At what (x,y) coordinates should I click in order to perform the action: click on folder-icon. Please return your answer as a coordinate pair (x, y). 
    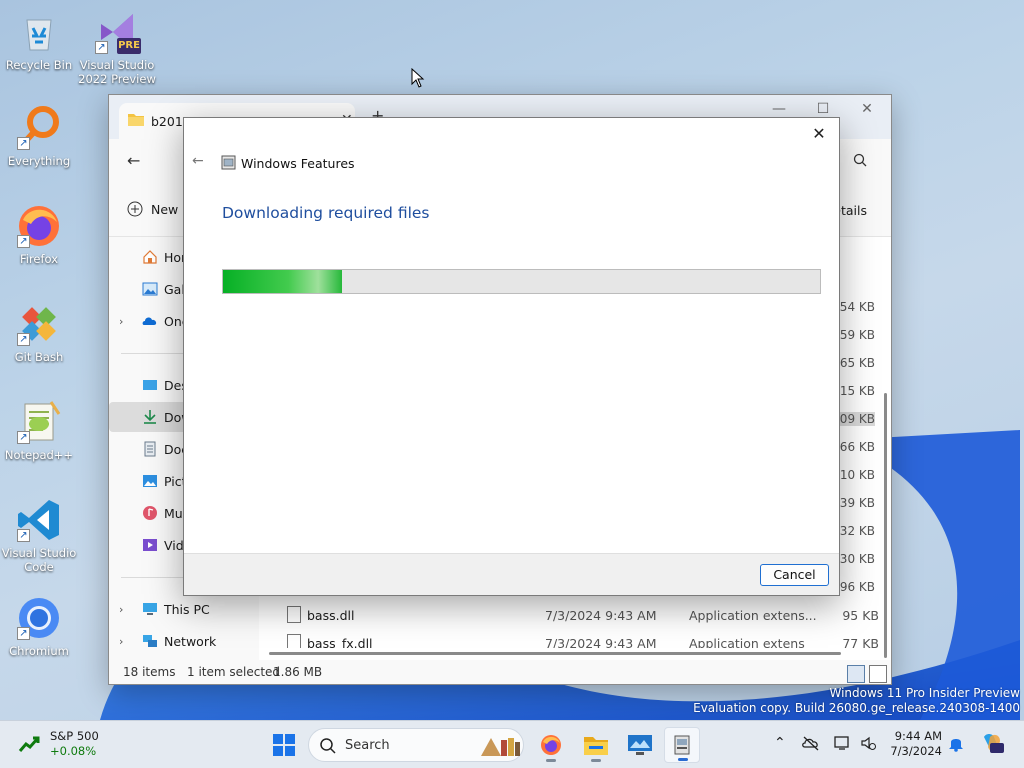
    Looking at the image, I should click on (136, 120).